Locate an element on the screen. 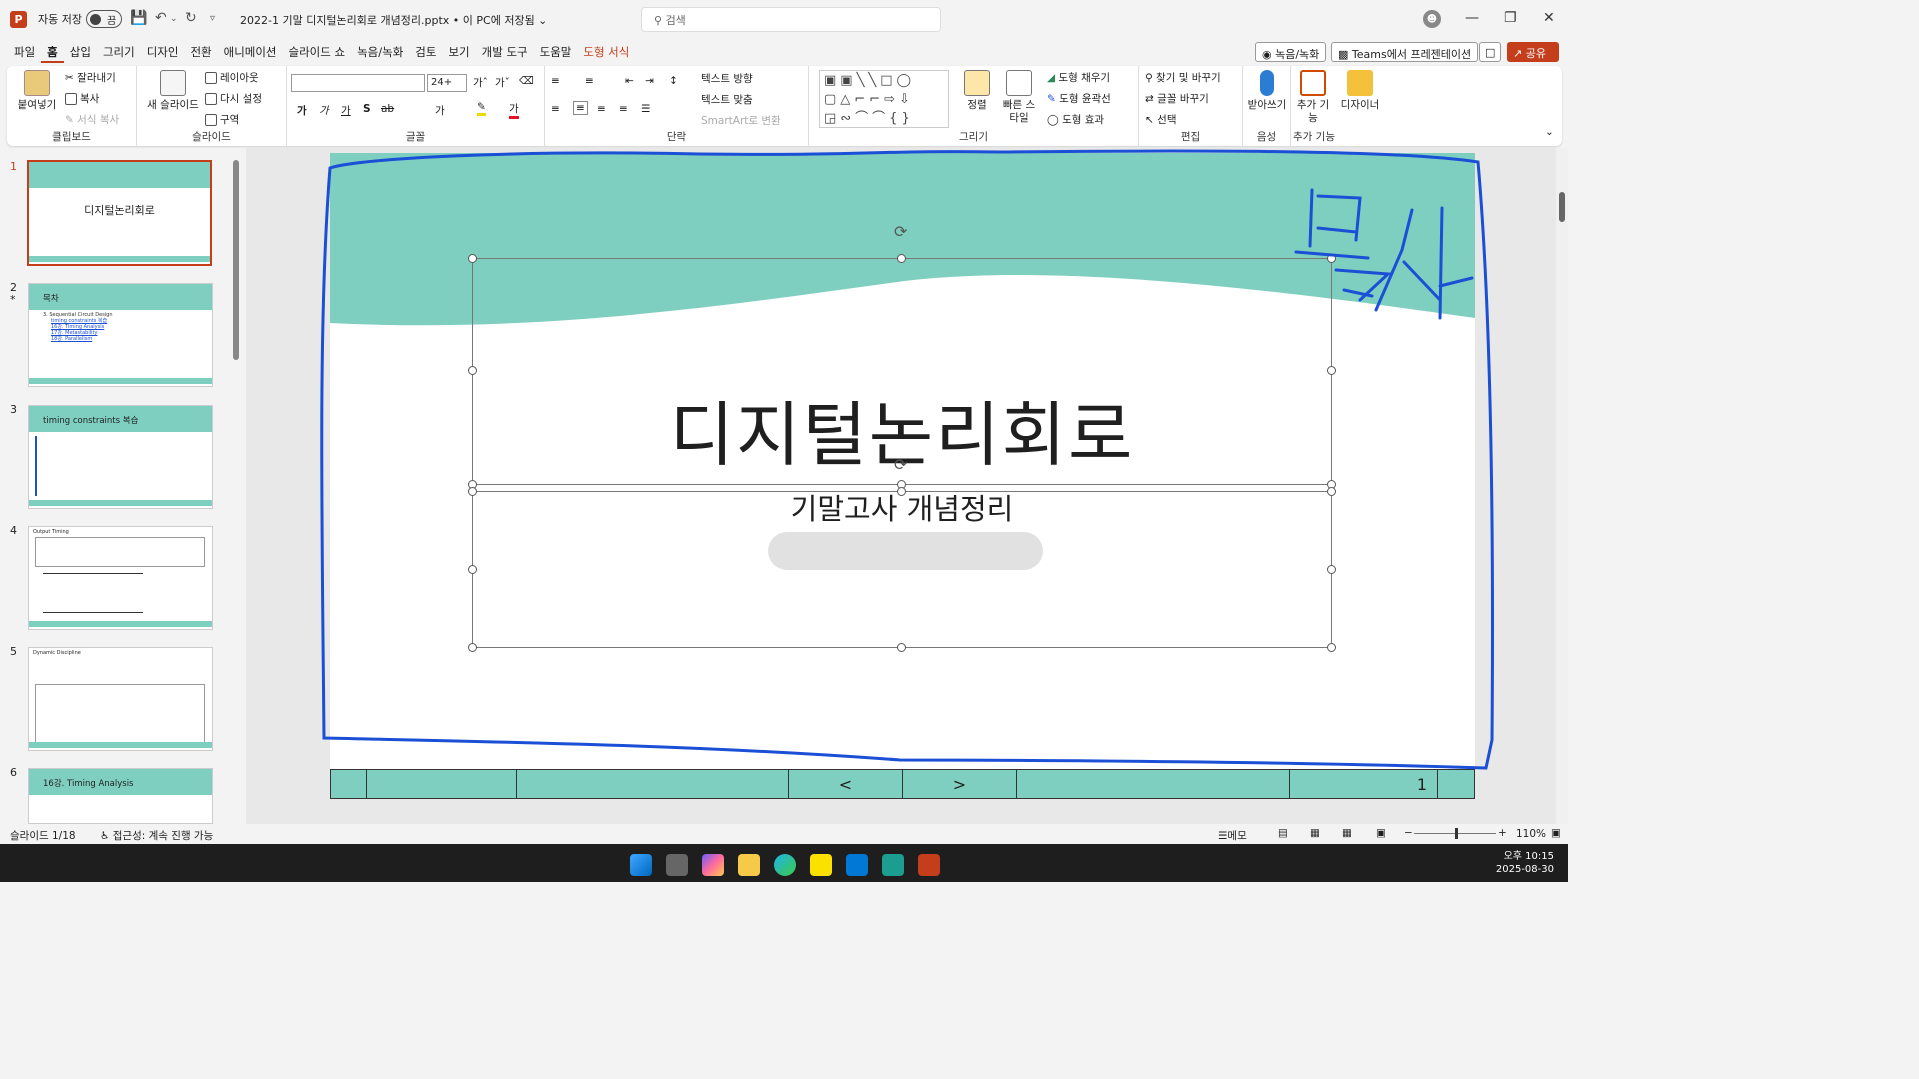  zoom-in-icon: + is located at coordinates (1502, 833).